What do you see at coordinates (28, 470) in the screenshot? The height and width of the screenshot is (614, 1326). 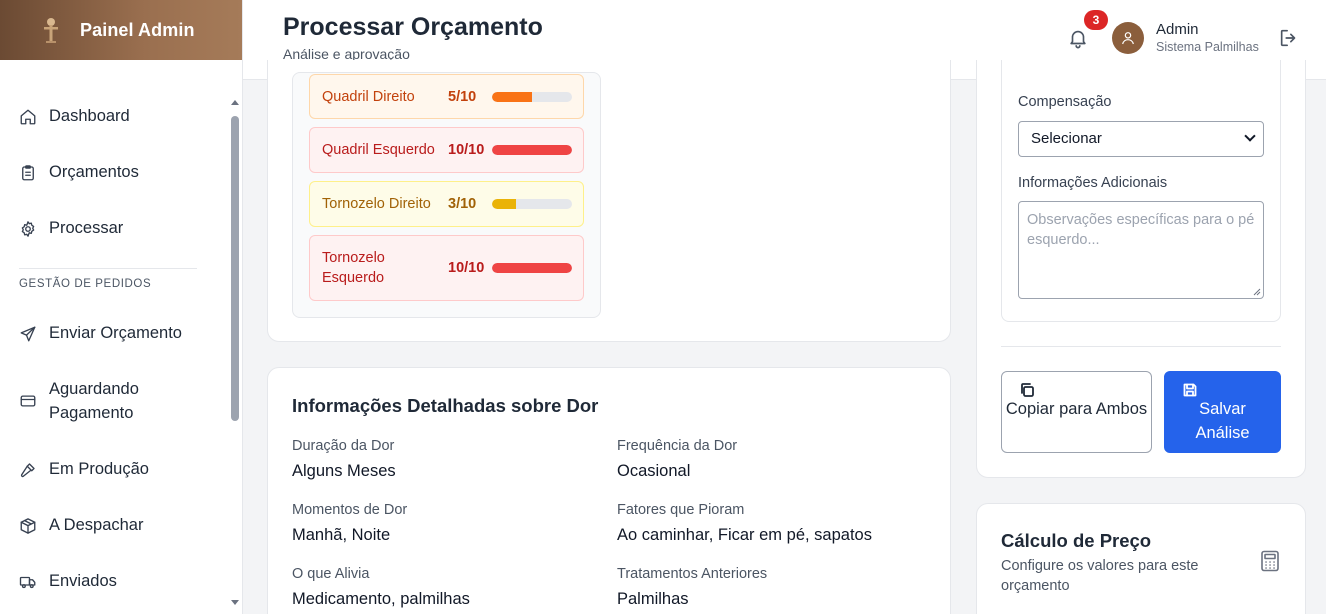 I see `hammer-icon` at bounding box center [28, 470].